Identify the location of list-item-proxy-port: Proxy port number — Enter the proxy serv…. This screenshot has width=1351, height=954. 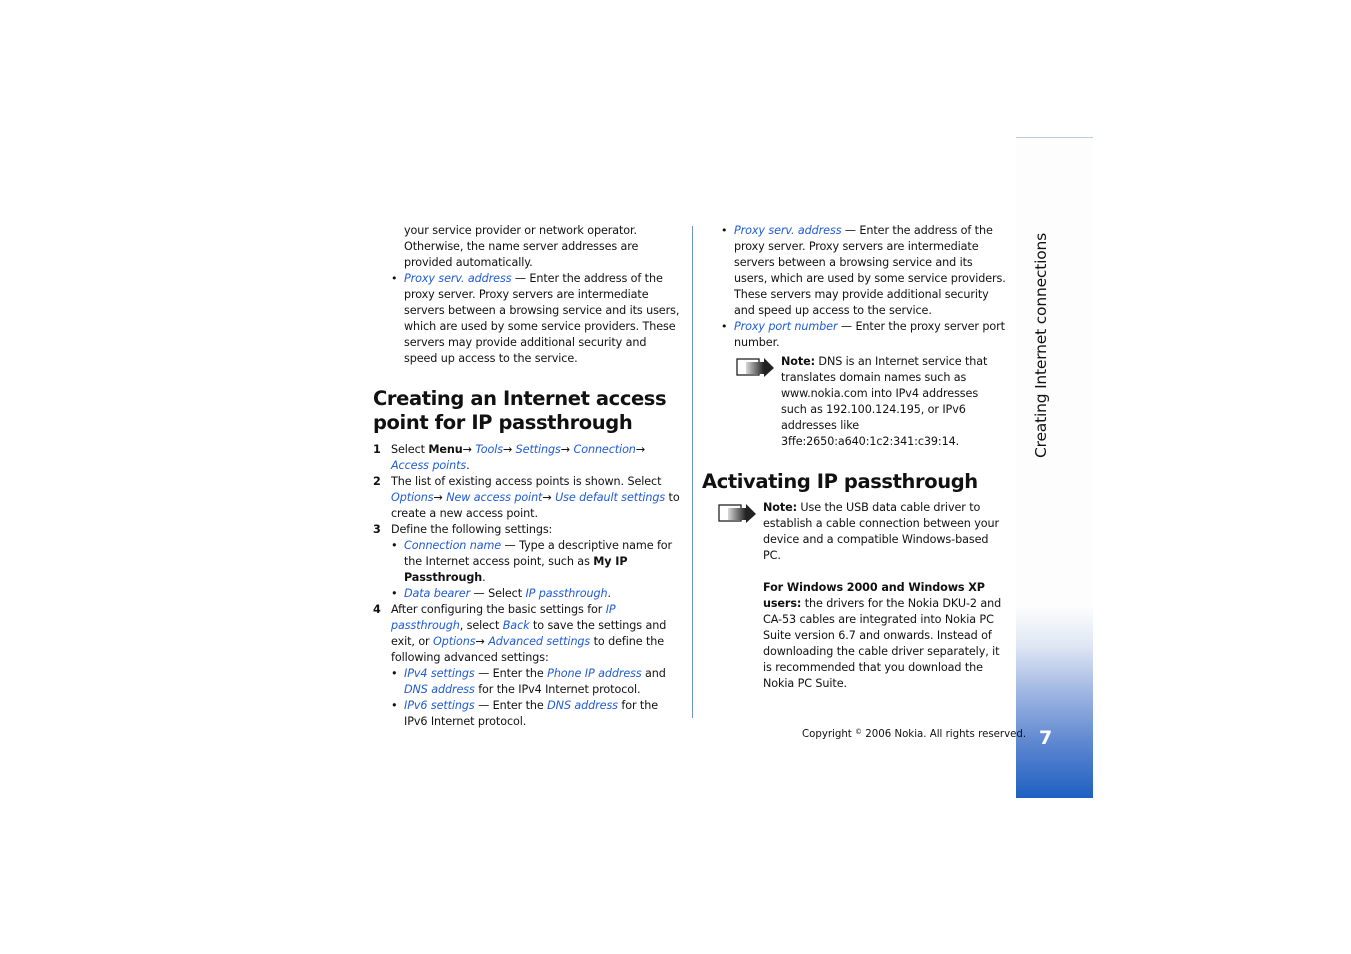
(854, 335).